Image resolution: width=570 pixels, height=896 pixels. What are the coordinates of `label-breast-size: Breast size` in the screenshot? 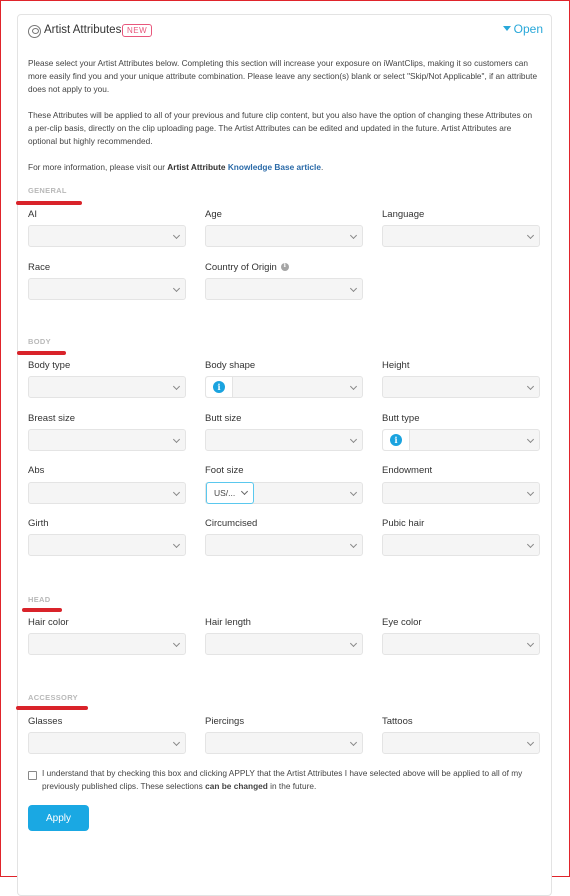 It's located at (51, 418).